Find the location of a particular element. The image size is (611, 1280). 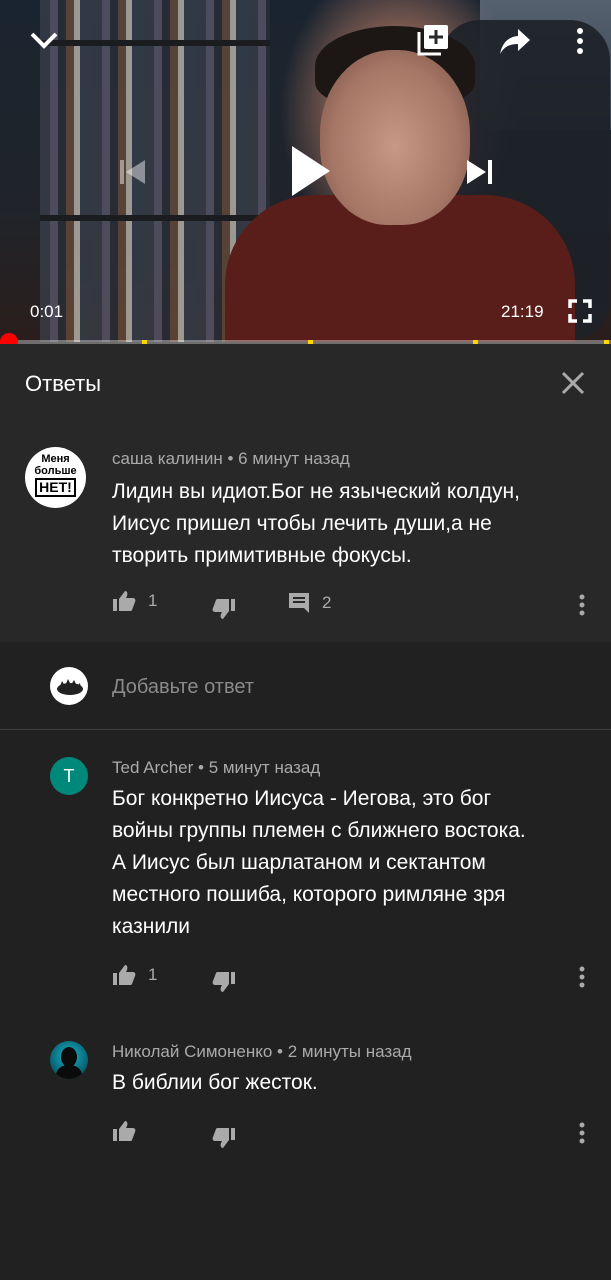

like-button is located at coordinates (124, 1131).